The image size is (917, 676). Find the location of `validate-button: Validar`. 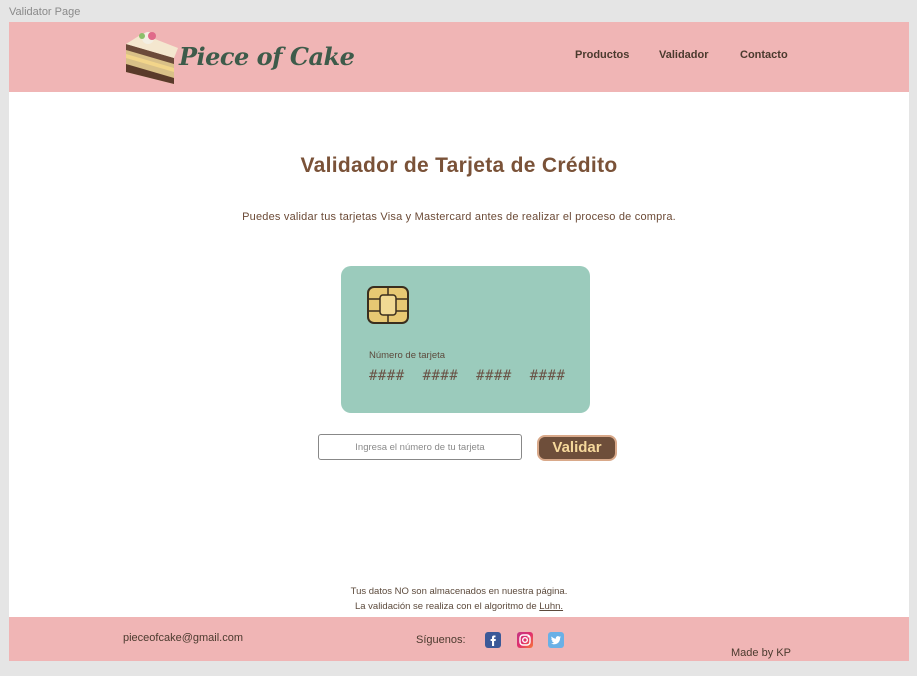

validate-button: Validar is located at coordinates (577, 448).